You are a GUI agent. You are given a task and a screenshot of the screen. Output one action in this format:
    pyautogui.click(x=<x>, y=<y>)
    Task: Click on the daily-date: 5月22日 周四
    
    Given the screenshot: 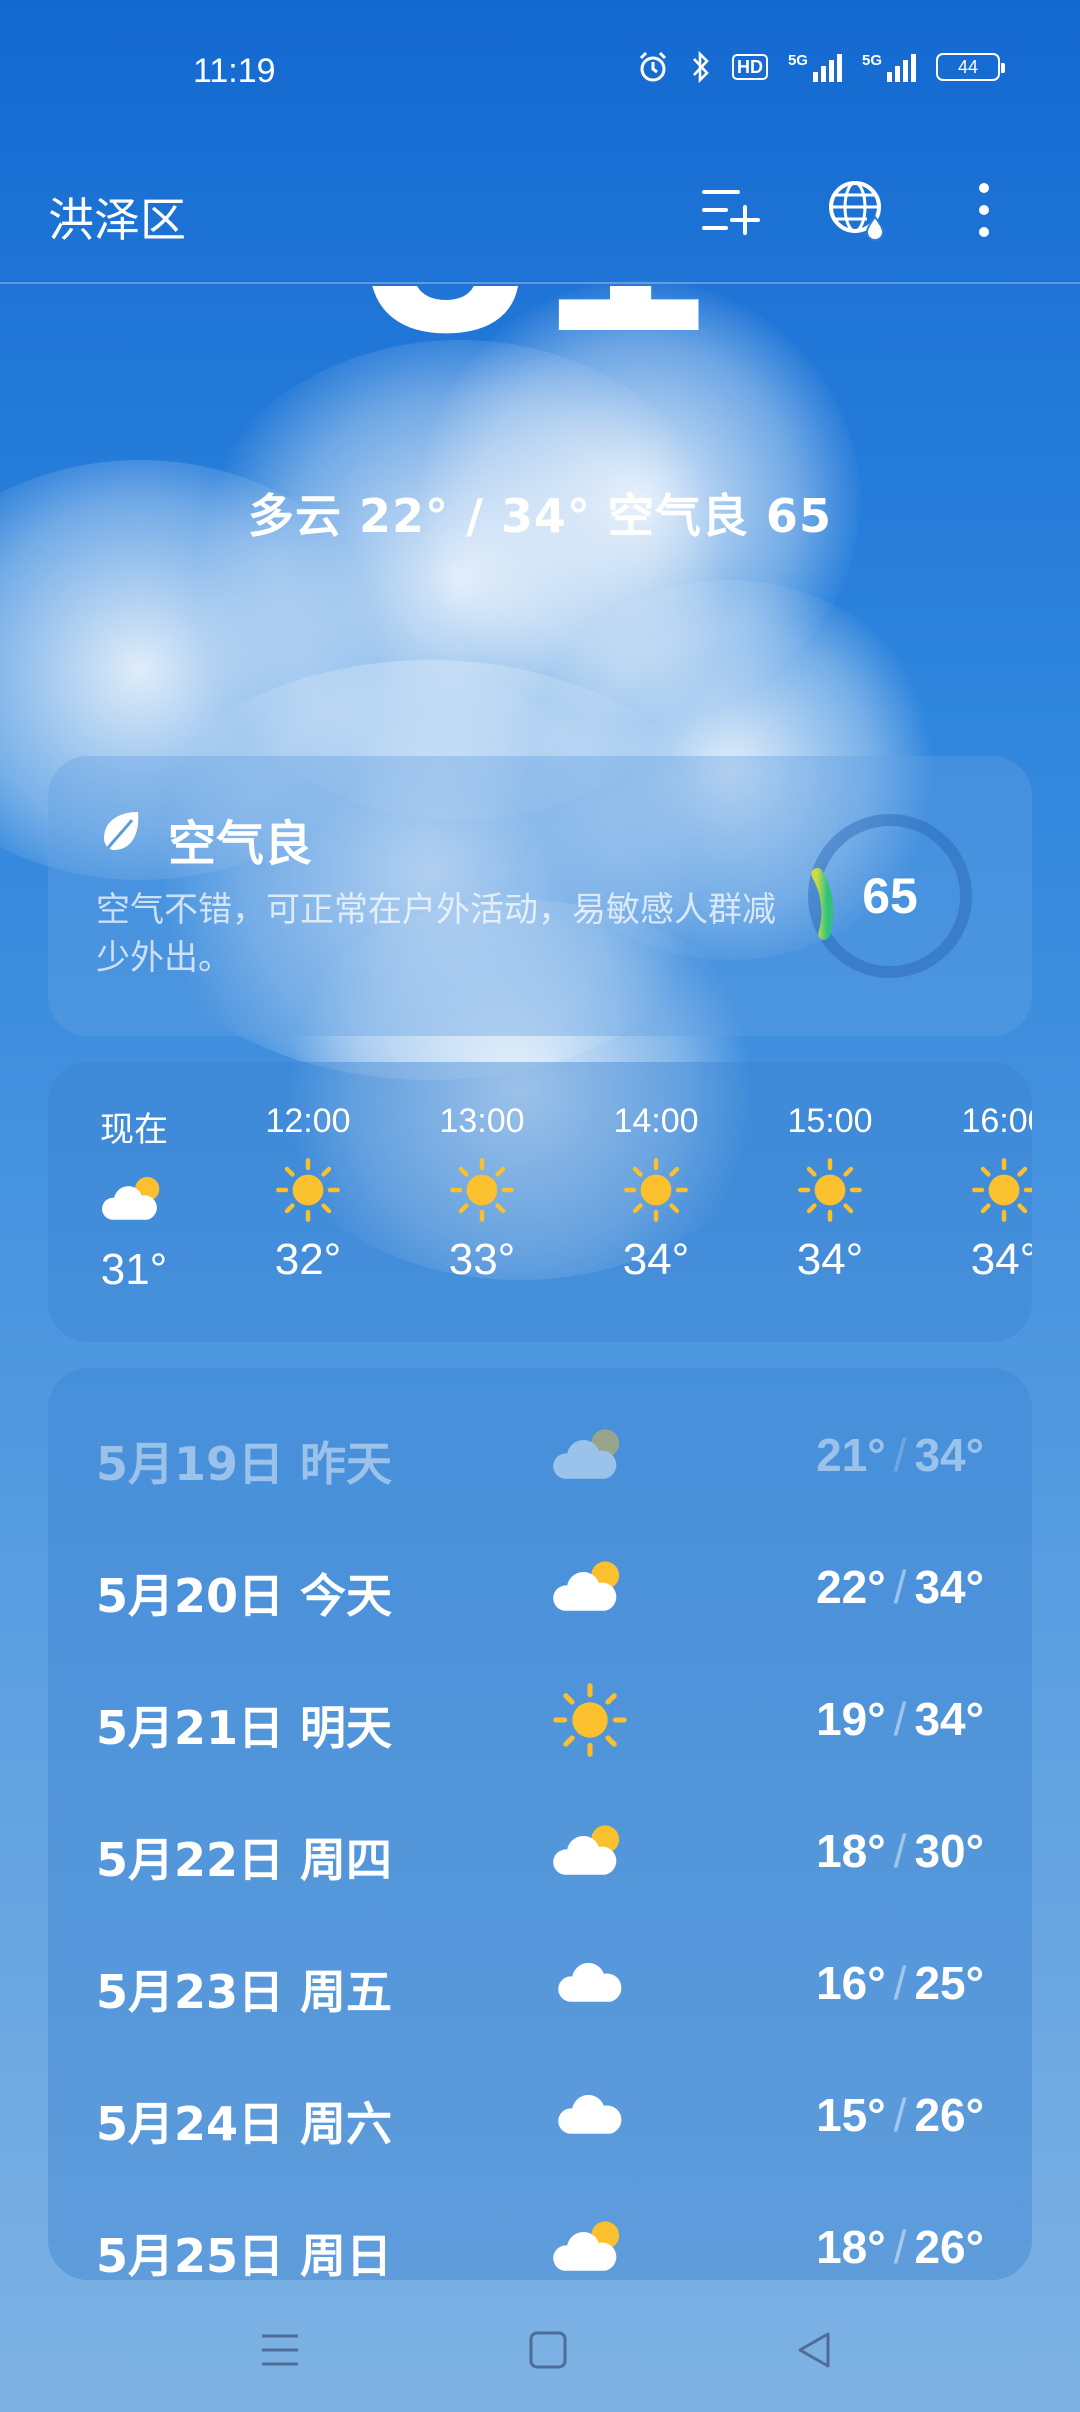 What is the action you would take?
    pyautogui.click(x=244, y=1860)
    